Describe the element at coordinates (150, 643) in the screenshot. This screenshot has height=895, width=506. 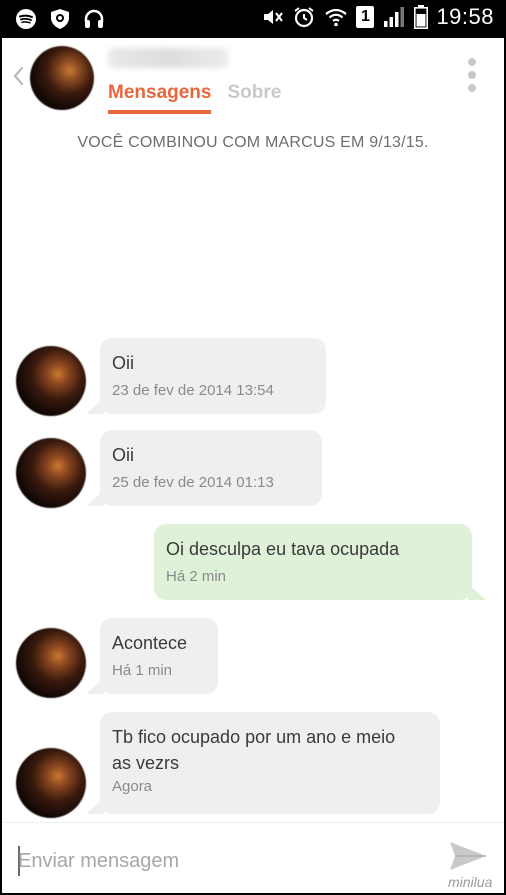
I see `message-text: Acontece` at that location.